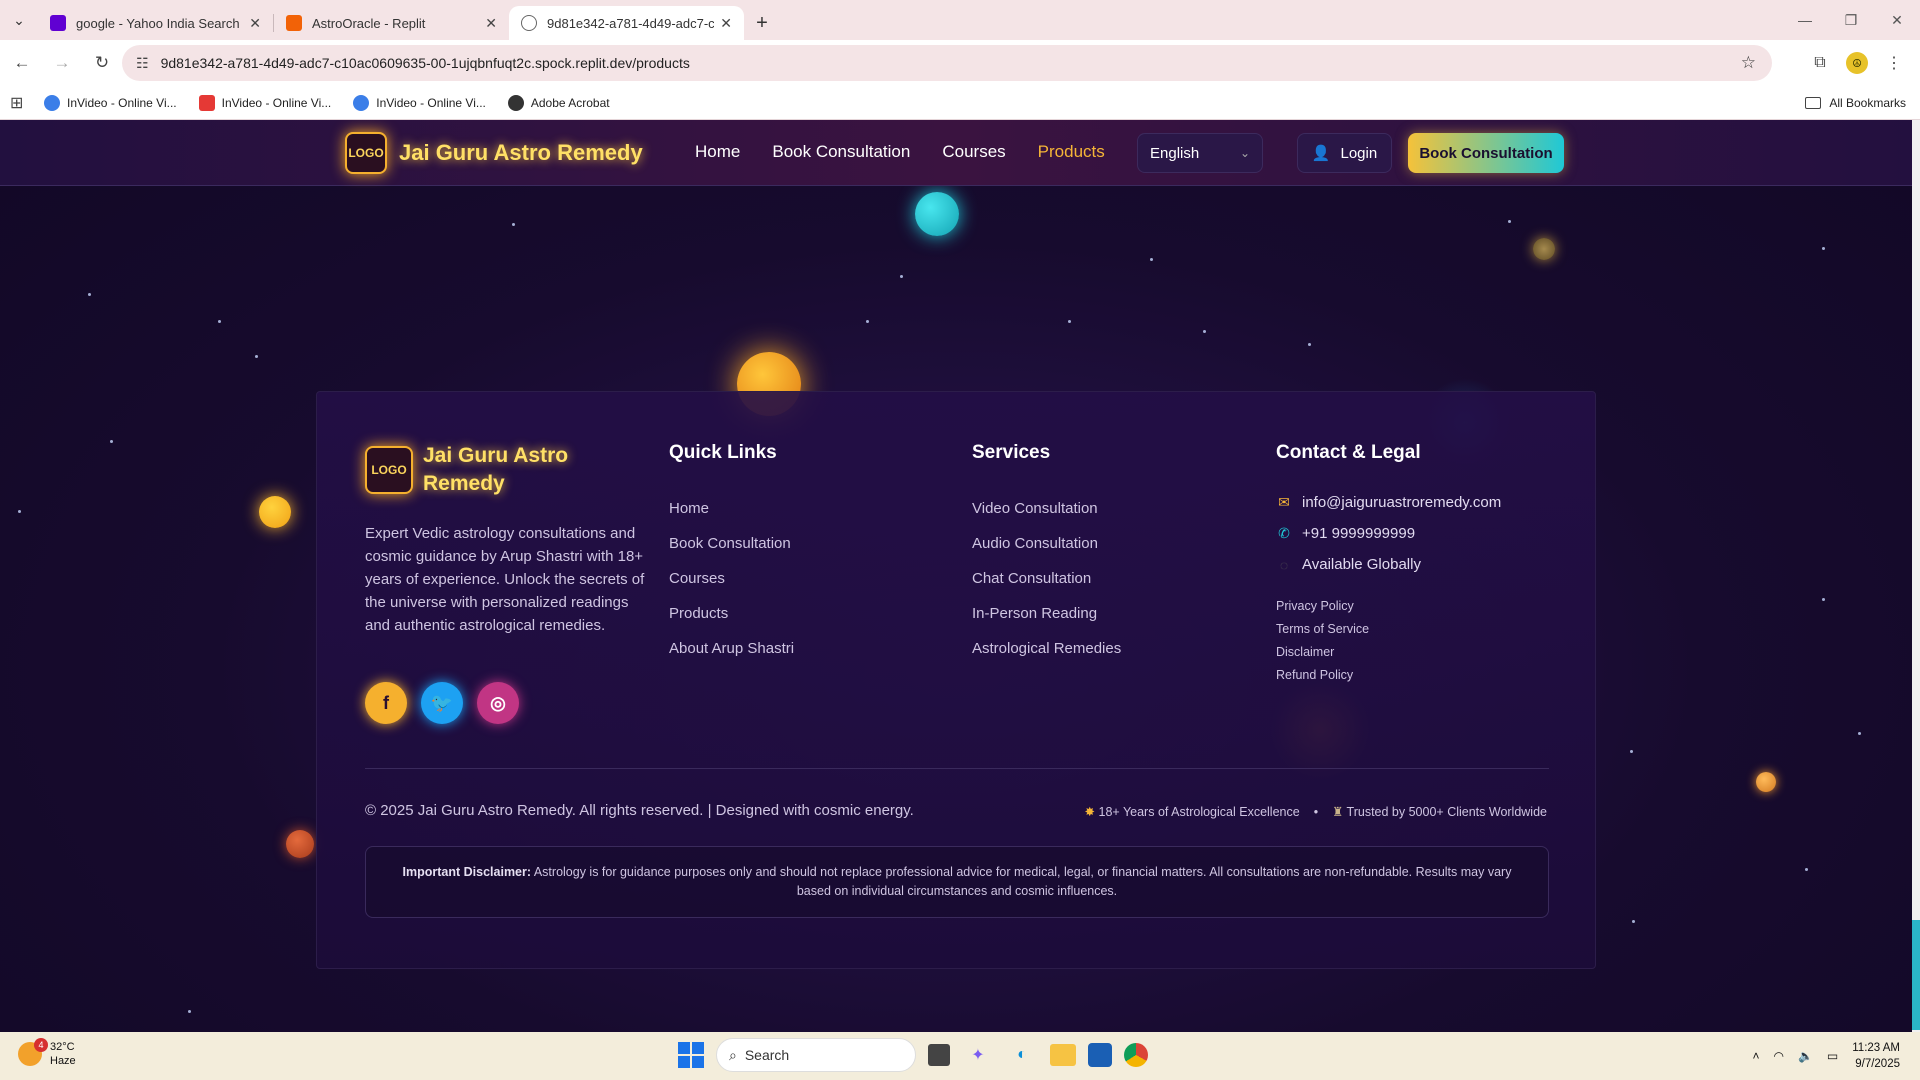 This screenshot has height=1080, width=1920. I want to click on youtube-icon, so click(206, 102).